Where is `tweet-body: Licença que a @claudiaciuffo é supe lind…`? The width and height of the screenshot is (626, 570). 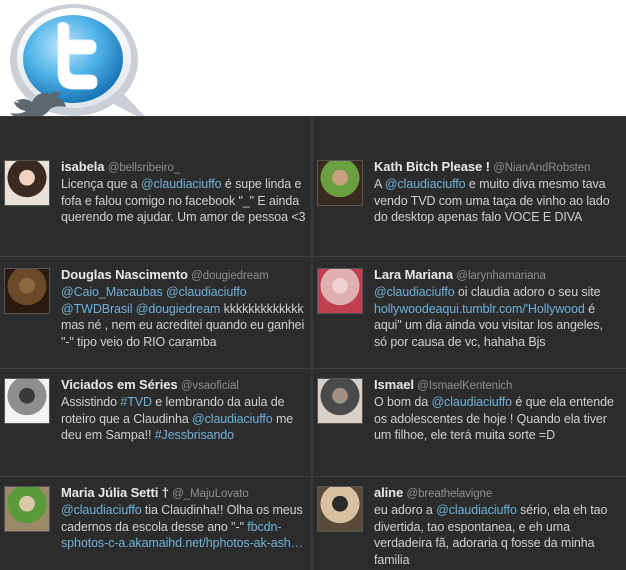
tweet-body: Licença que a @claudiaciuffo é supe lind… is located at coordinates (184, 200).